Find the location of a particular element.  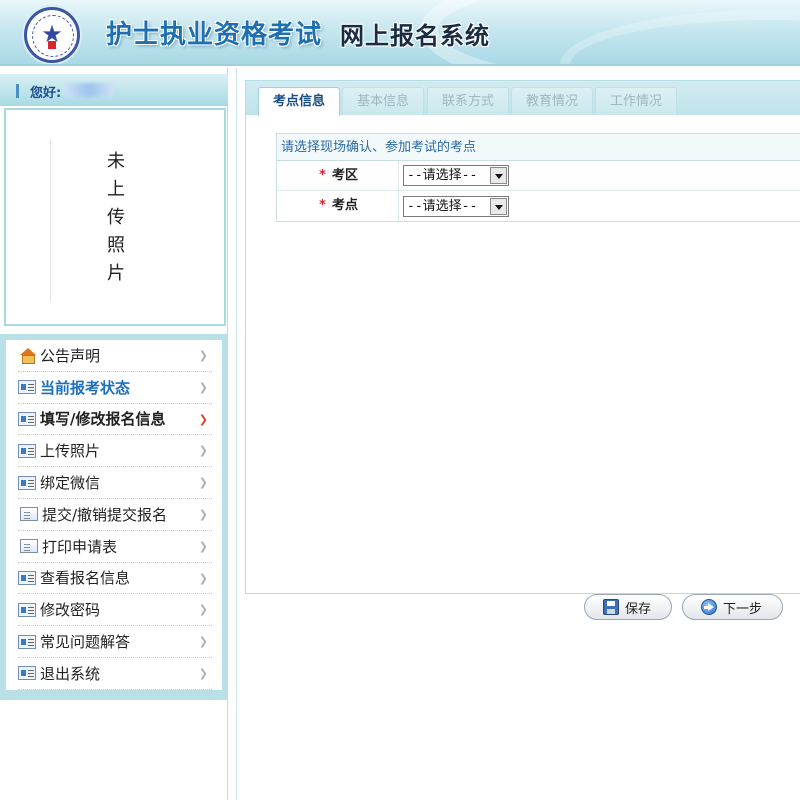

menu-item-label: 当前报考状态 is located at coordinates (85, 387).